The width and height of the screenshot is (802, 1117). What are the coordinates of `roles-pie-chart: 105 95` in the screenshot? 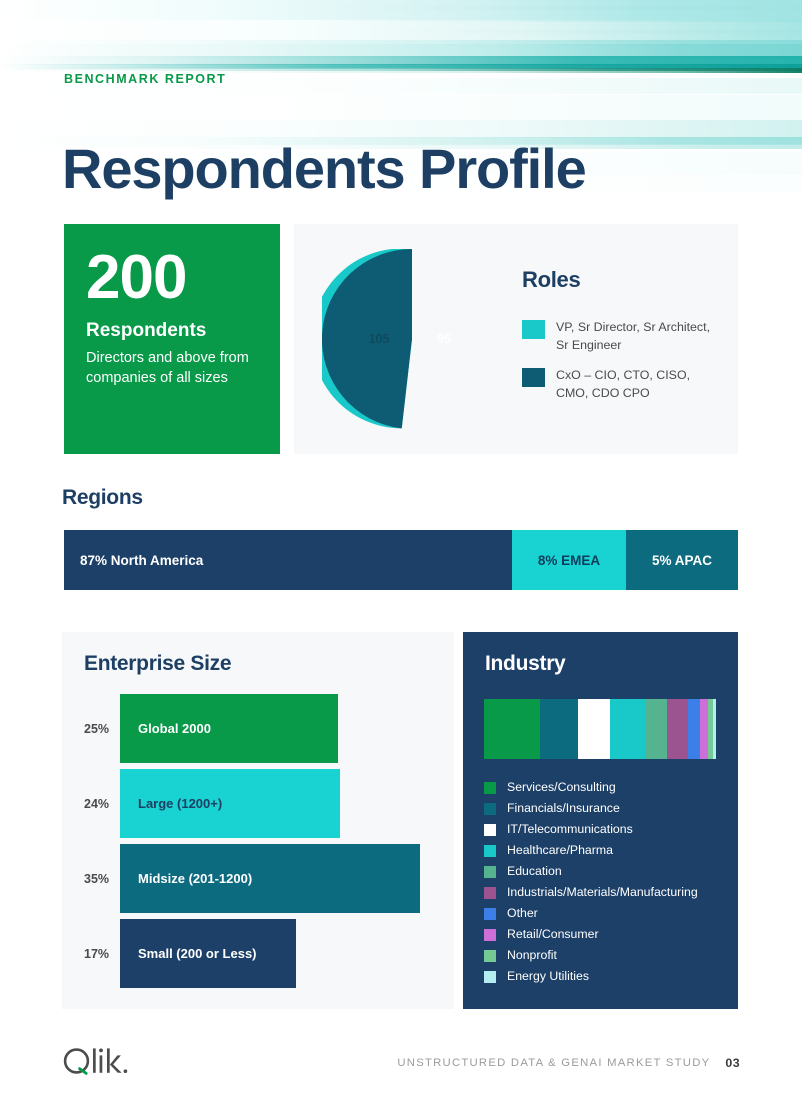 It's located at (412, 339).